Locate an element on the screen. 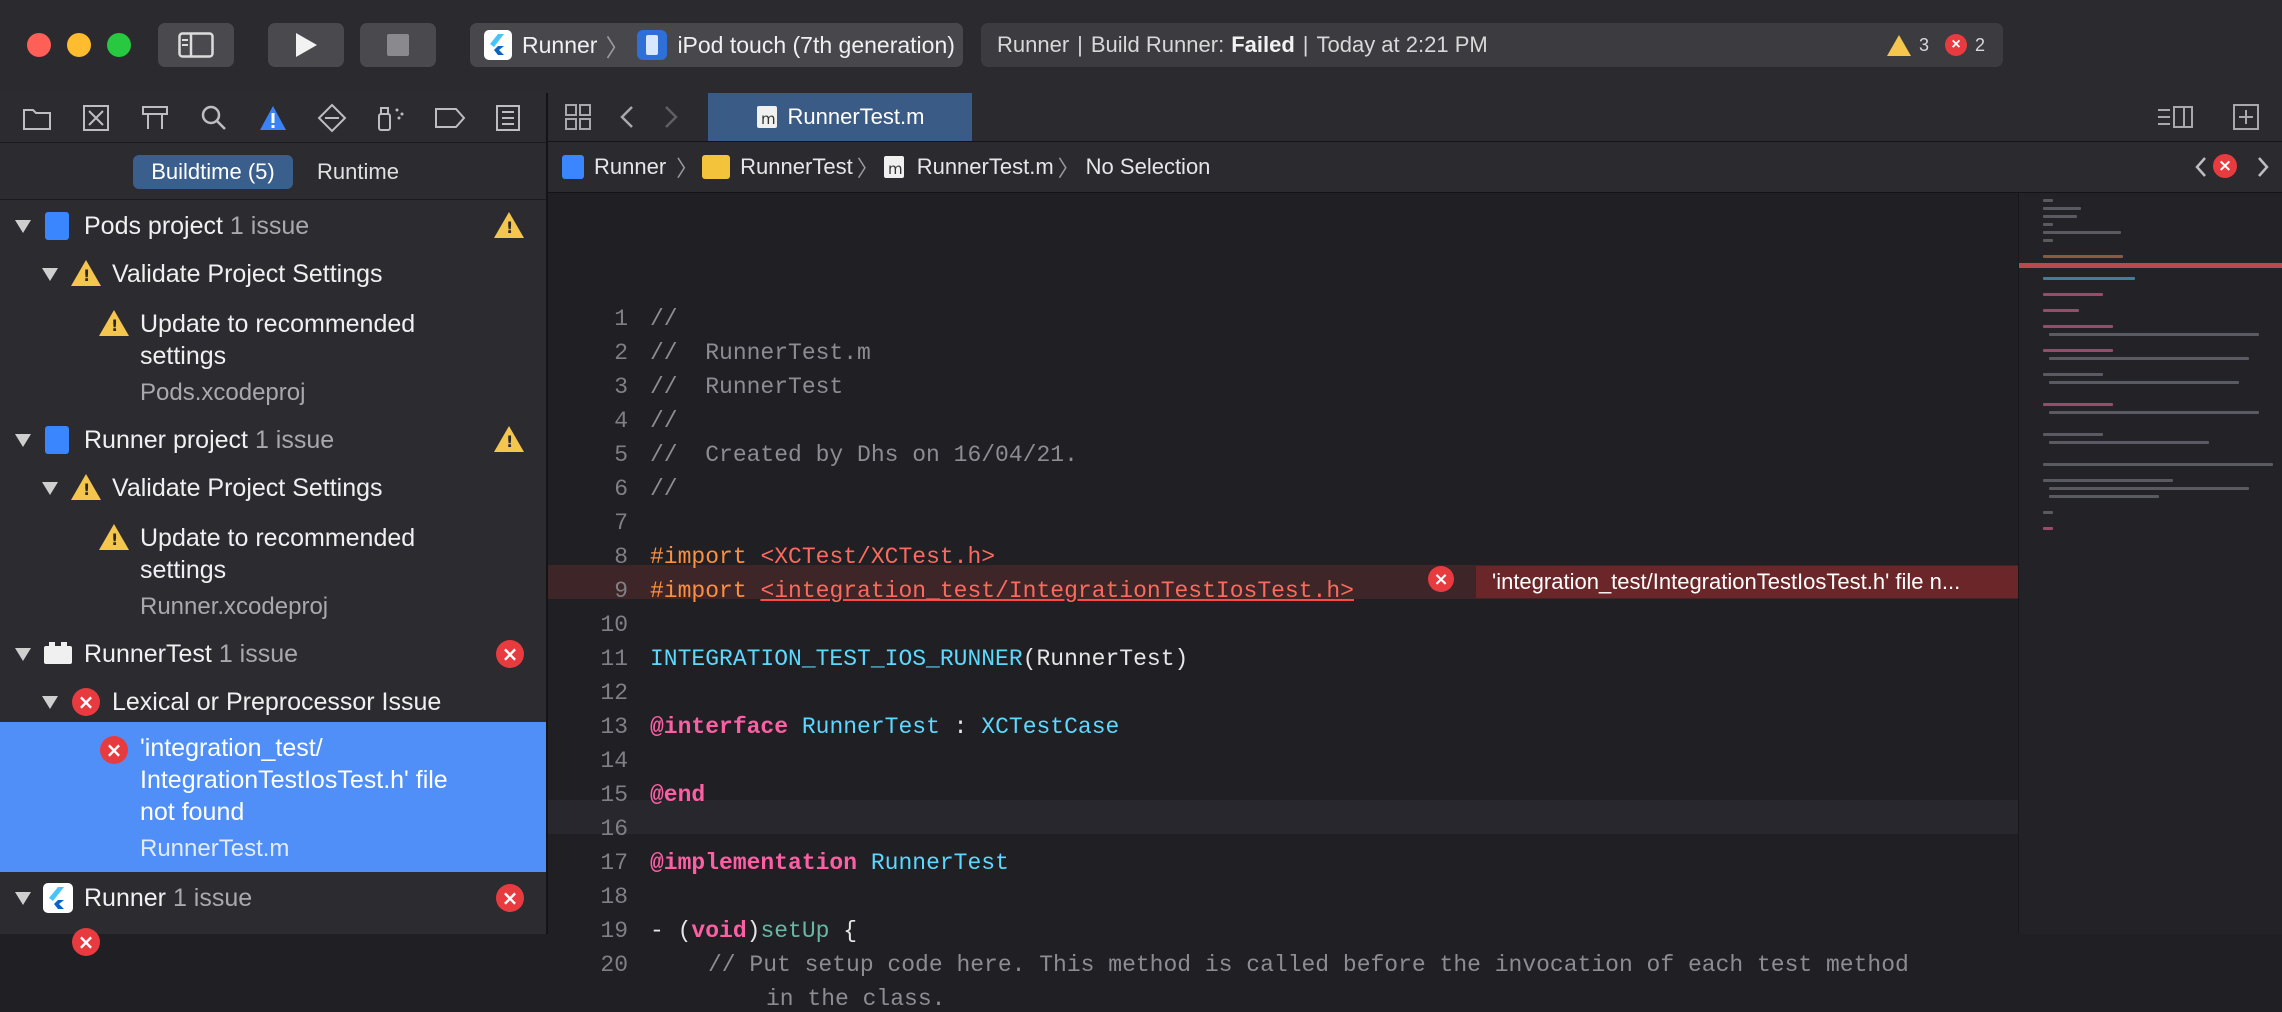 The width and height of the screenshot is (2282, 1012). code-line-15: @end is located at coordinates (678, 795).